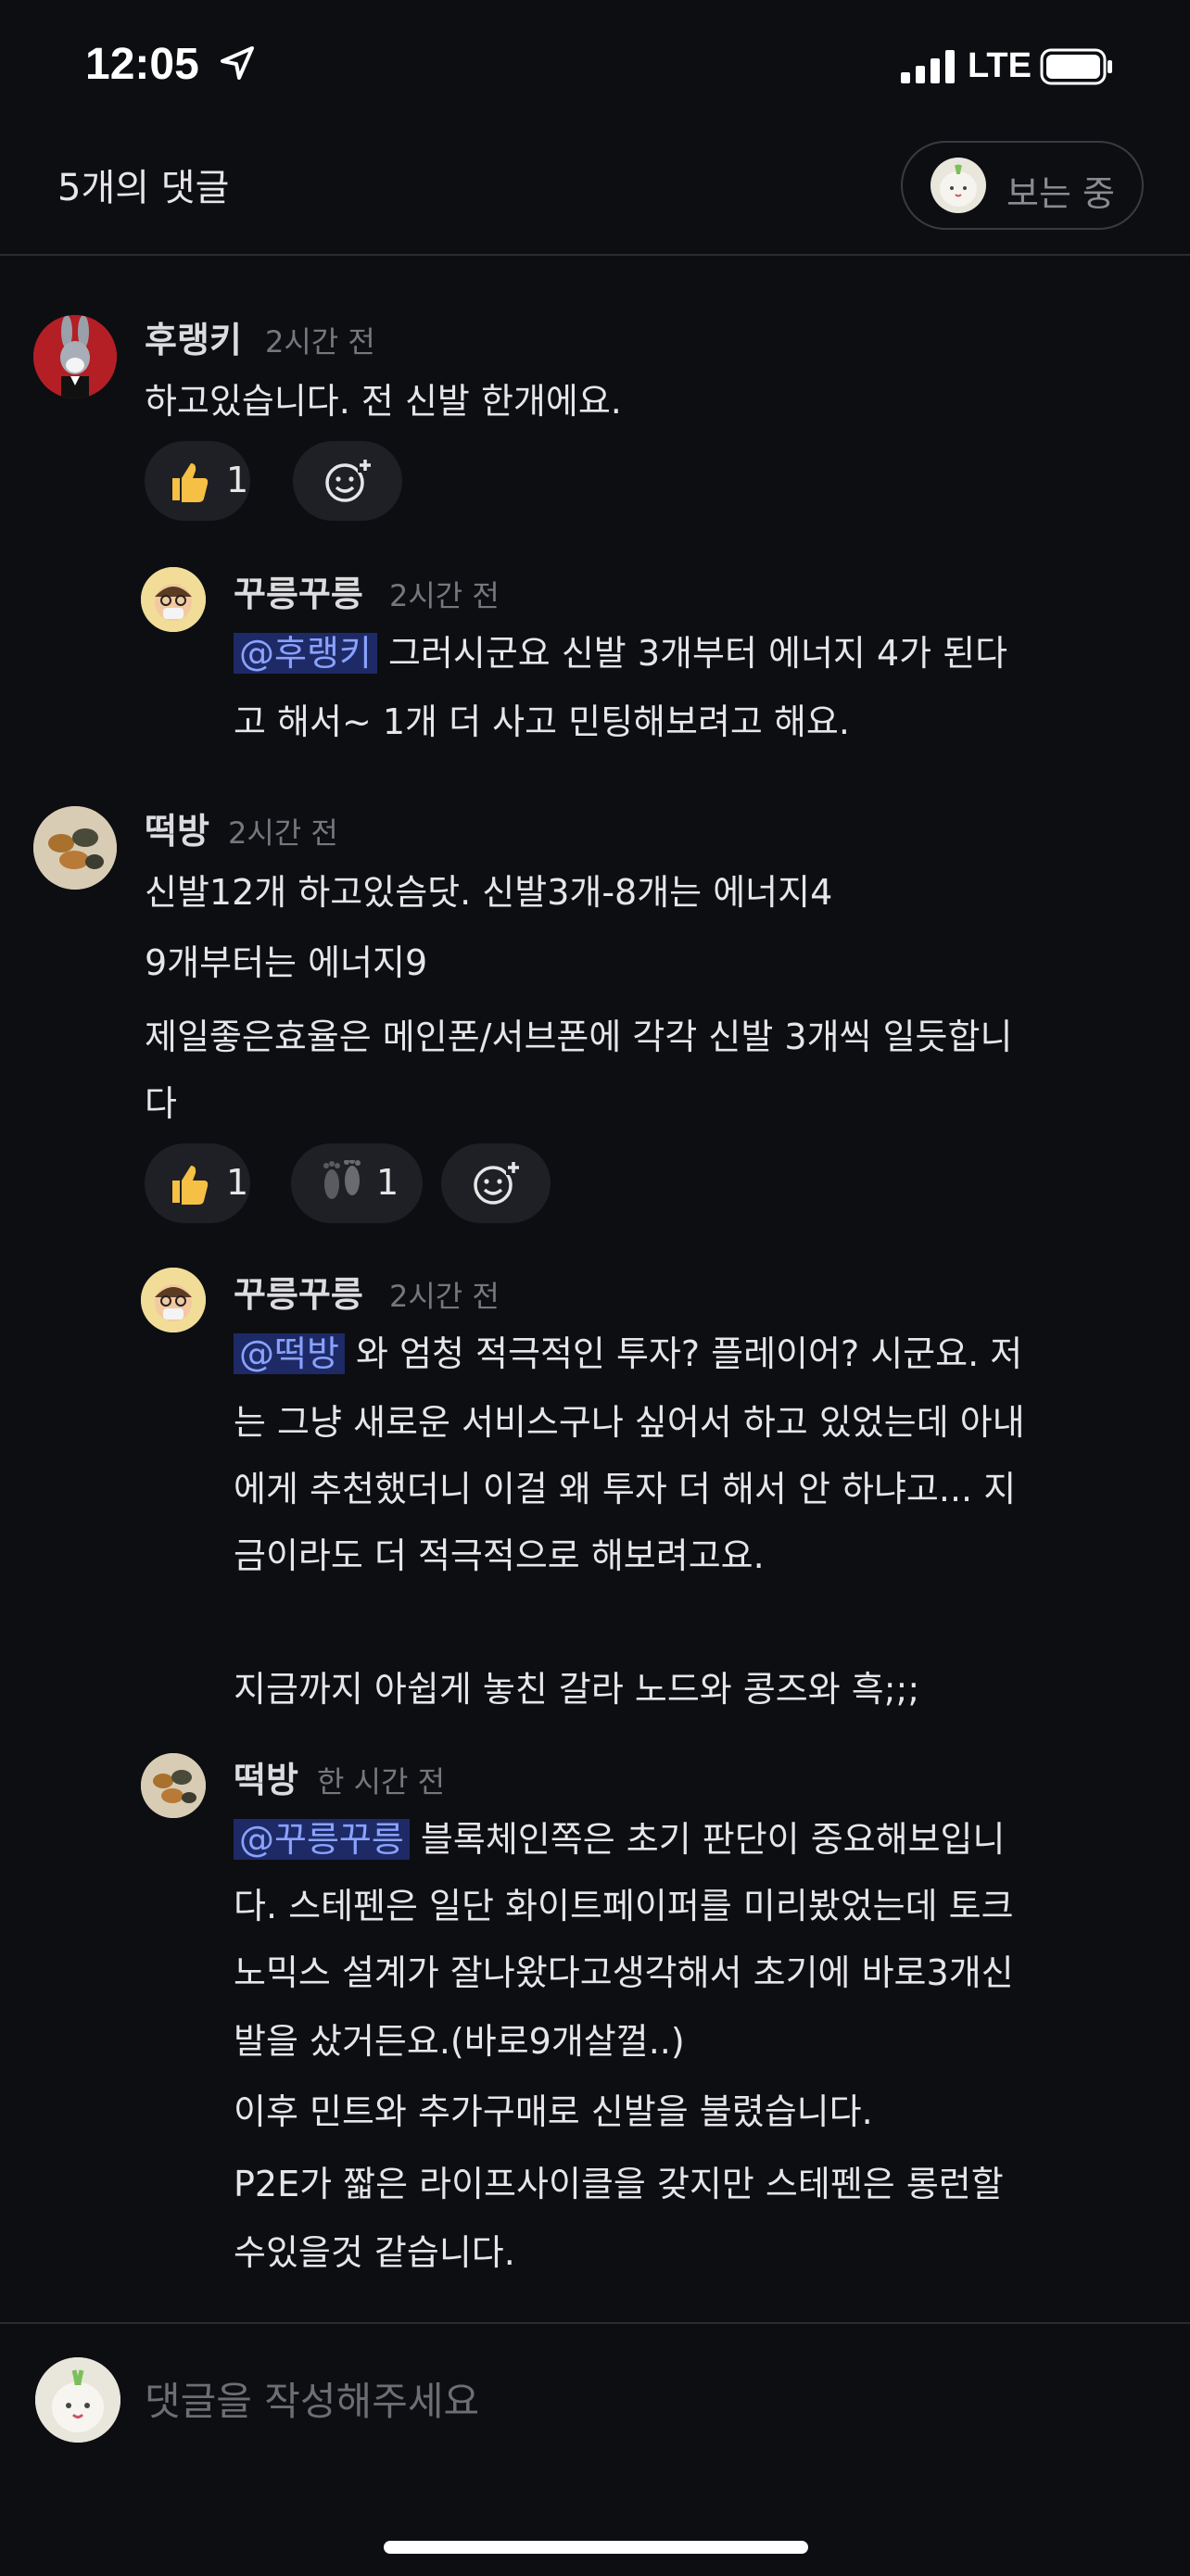 Image resolution: width=1190 pixels, height=2576 pixels. I want to click on comments-header: 5개의 댓글 보는 중, so click(595, 193).